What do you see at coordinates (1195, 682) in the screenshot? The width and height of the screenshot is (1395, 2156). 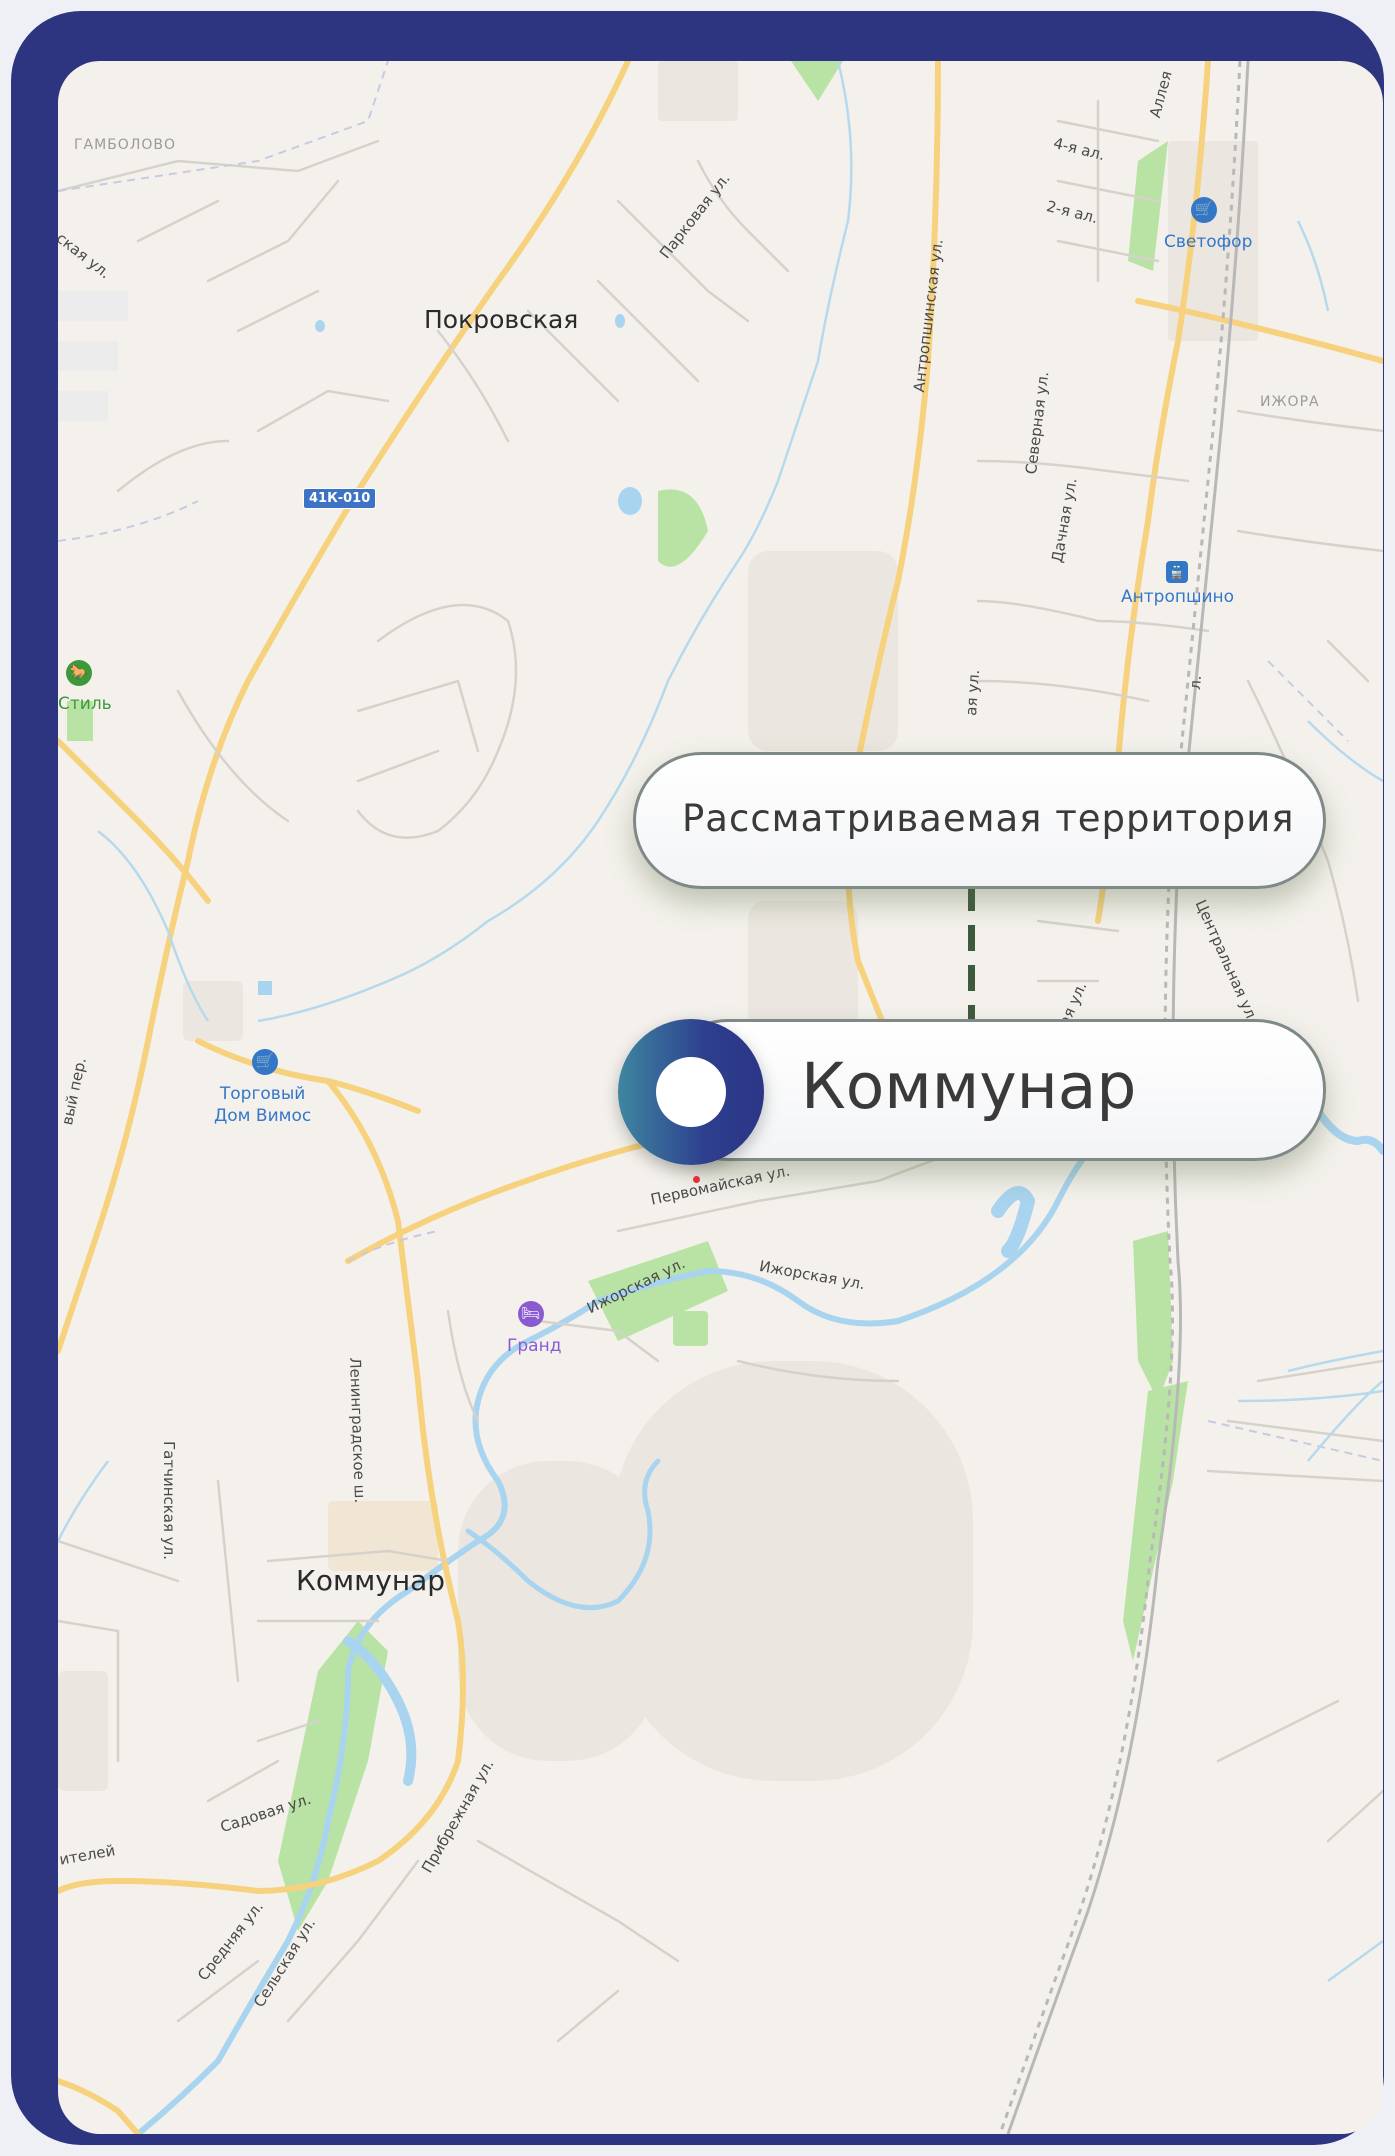 I see `street-label-l-cut: л.` at bounding box center [1195, 682].